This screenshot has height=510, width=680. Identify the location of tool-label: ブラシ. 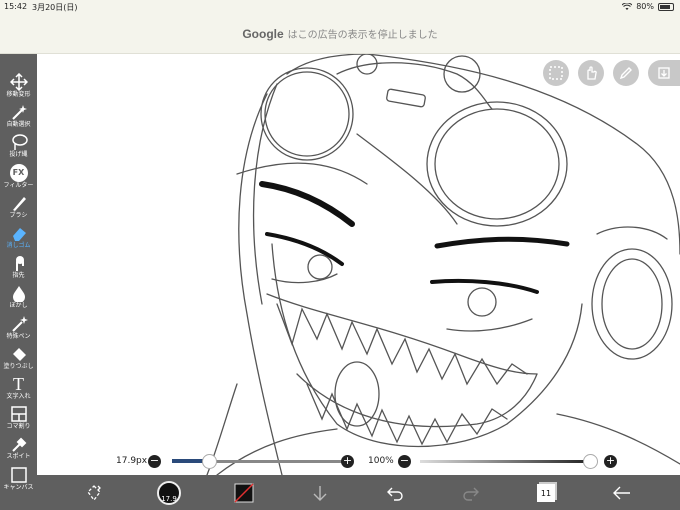
(18, 215).